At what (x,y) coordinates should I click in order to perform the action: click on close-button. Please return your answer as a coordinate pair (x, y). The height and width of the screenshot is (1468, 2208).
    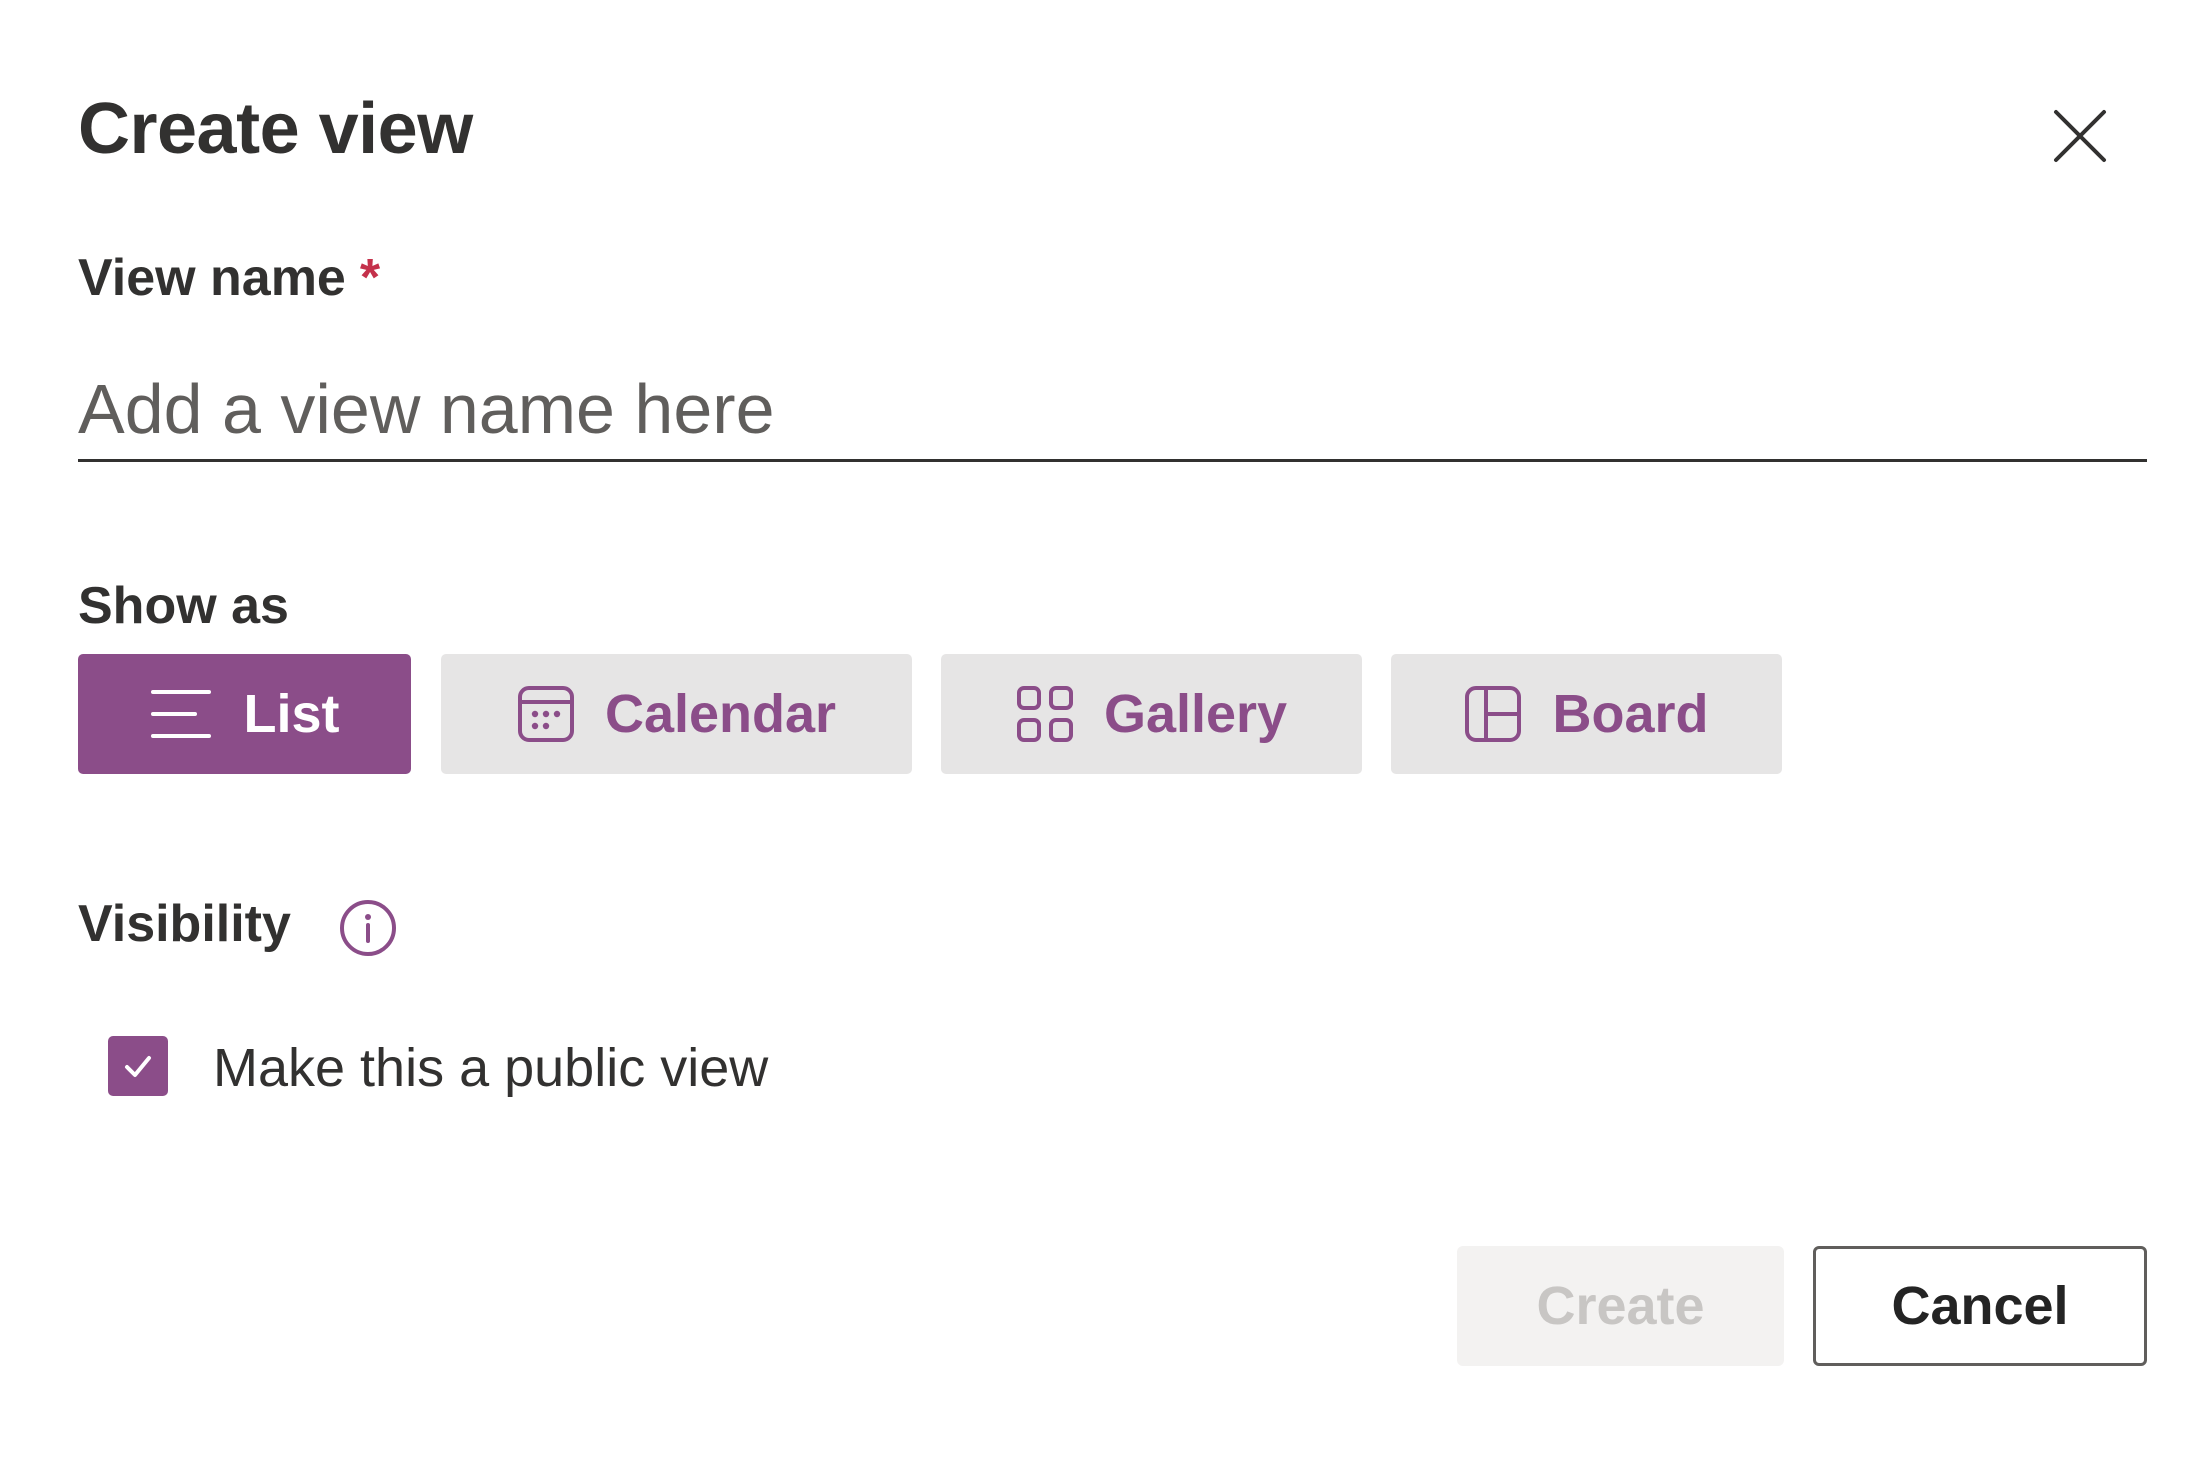
    Looking at the image, I should click on (2080, 136).